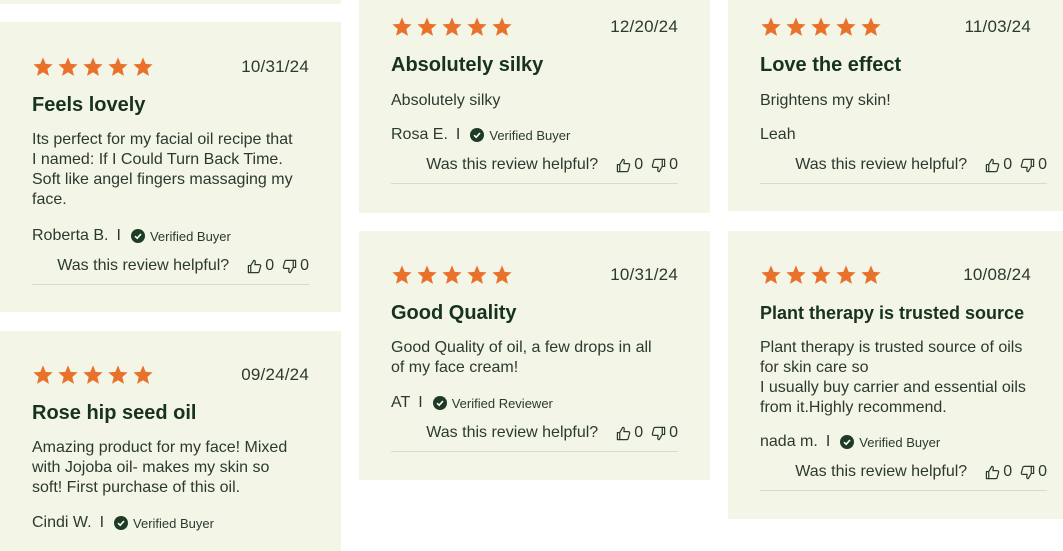 This screenshot has width=1063, height=551. What do you see at coordinates (644, 26) in the screenshot?
I see `review-date: 12/20/24` at bounding box center [644, 26].